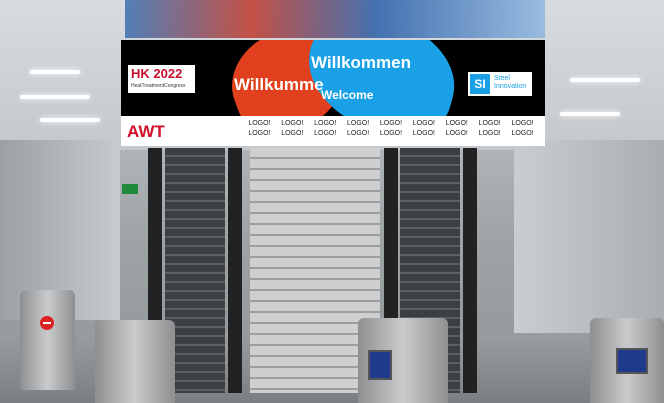 Image resolution: width=664 pixels, height=403 pixels. Describe the element at coordinates (480, 84) in the screenshot. I see `si-mark: SI` at that location.